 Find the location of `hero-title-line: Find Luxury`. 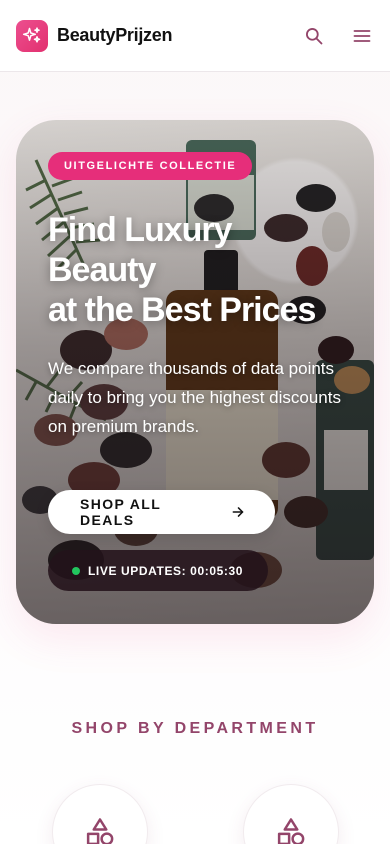

hero-title-line: Find Luxury is located at coordinates (140, 230).